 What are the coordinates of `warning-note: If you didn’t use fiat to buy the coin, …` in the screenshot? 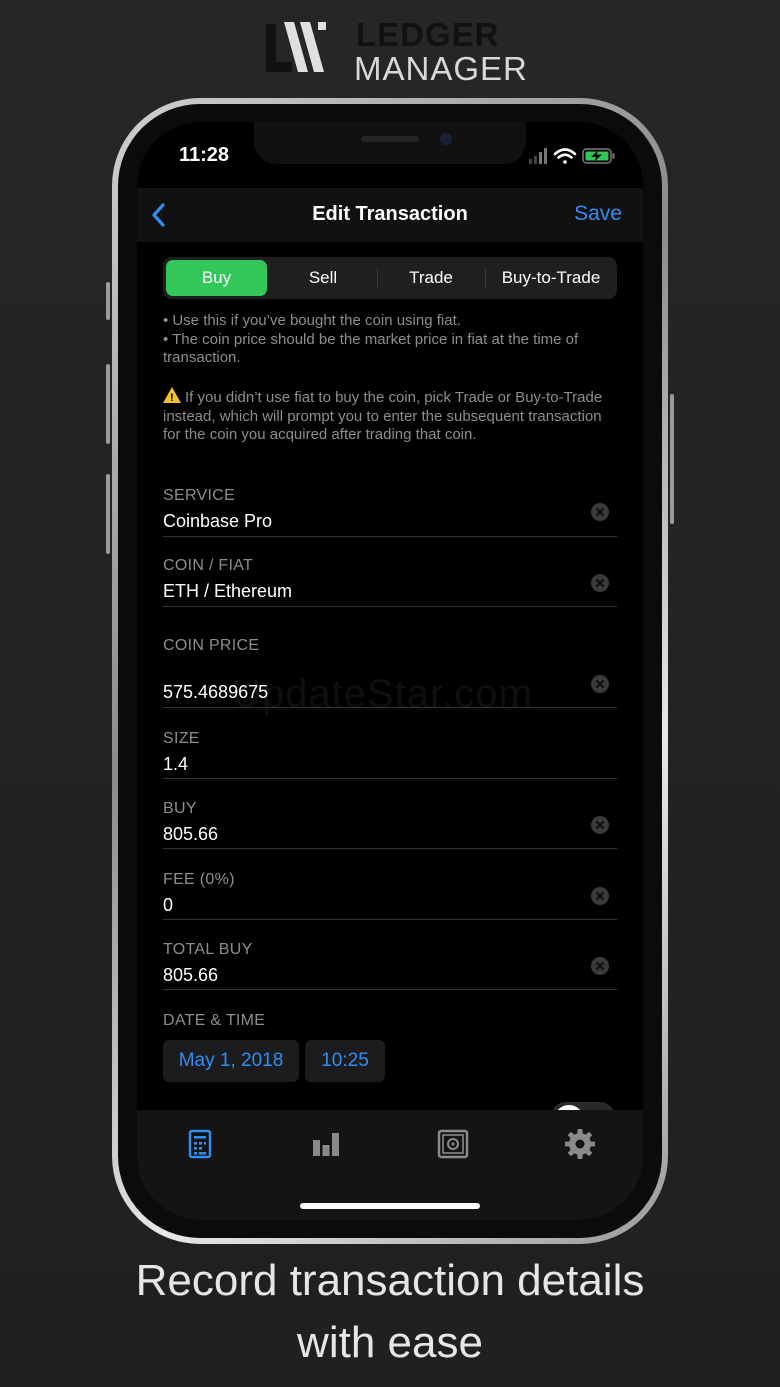 It's located at (385, 415).